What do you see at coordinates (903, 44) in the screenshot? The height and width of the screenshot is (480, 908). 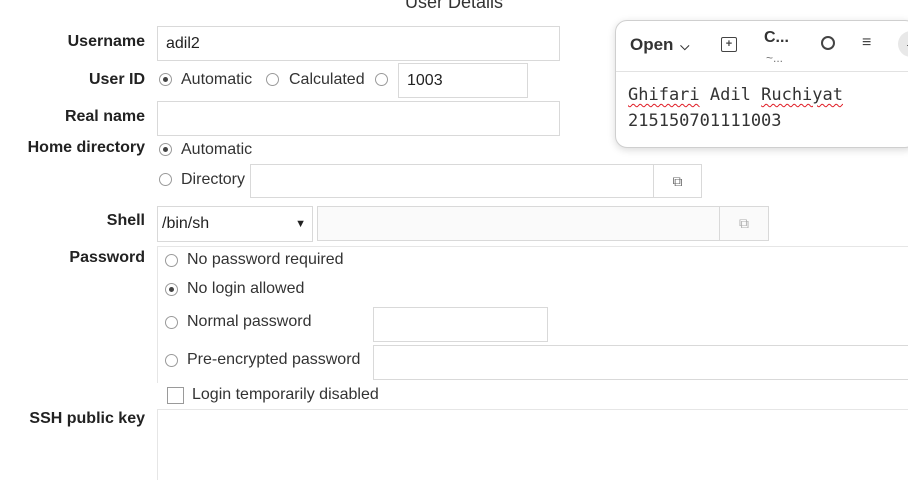 I see `minimize-icon: –` at bounding box center [903, 44].